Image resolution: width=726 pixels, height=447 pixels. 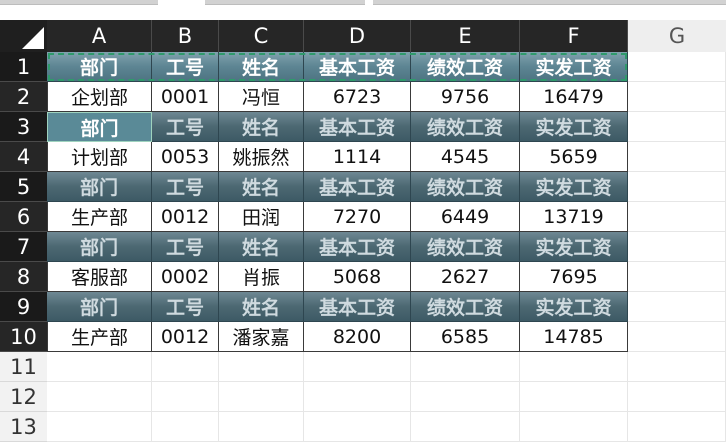 I want to click on row-header-8: 8, so click(x=23, y=277).